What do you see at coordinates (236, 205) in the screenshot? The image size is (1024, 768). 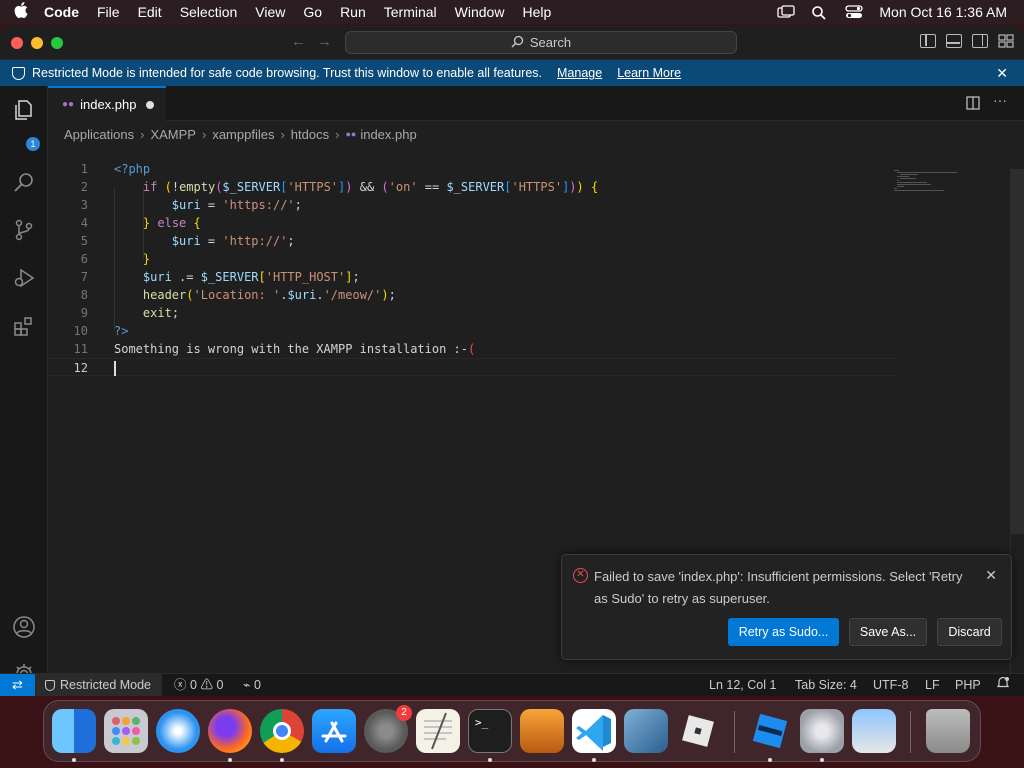 I see `code-line: $uri = 'https://';` at bounding box center [236, 205].